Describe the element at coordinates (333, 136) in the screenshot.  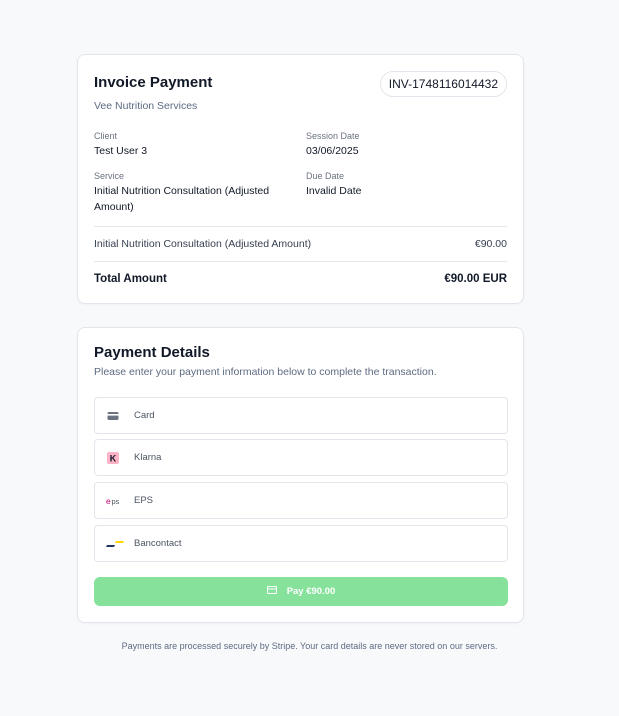
I see `session-date-label: Session Date` at that location.